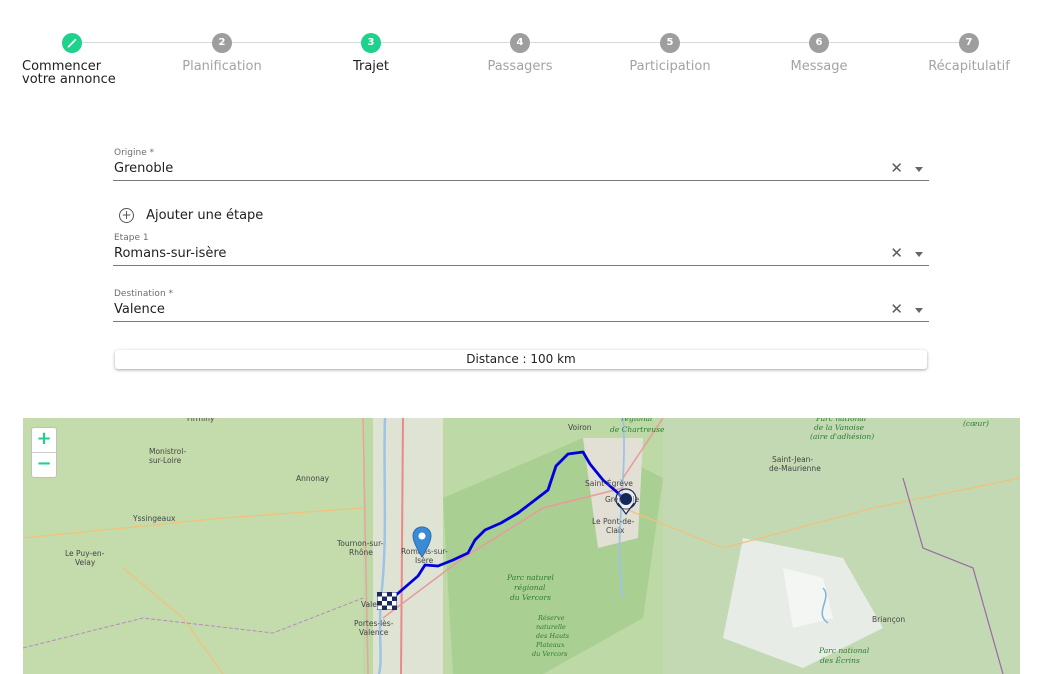  What do you see at coordinates (170, 253) in the screenshot?
I see `waypoint-value: Romans-sur-isère` at bounding box center [170, 253].